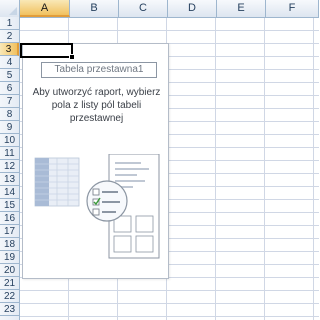  I want to click on column-header-bar: A B C D E F, so click(159, 9).